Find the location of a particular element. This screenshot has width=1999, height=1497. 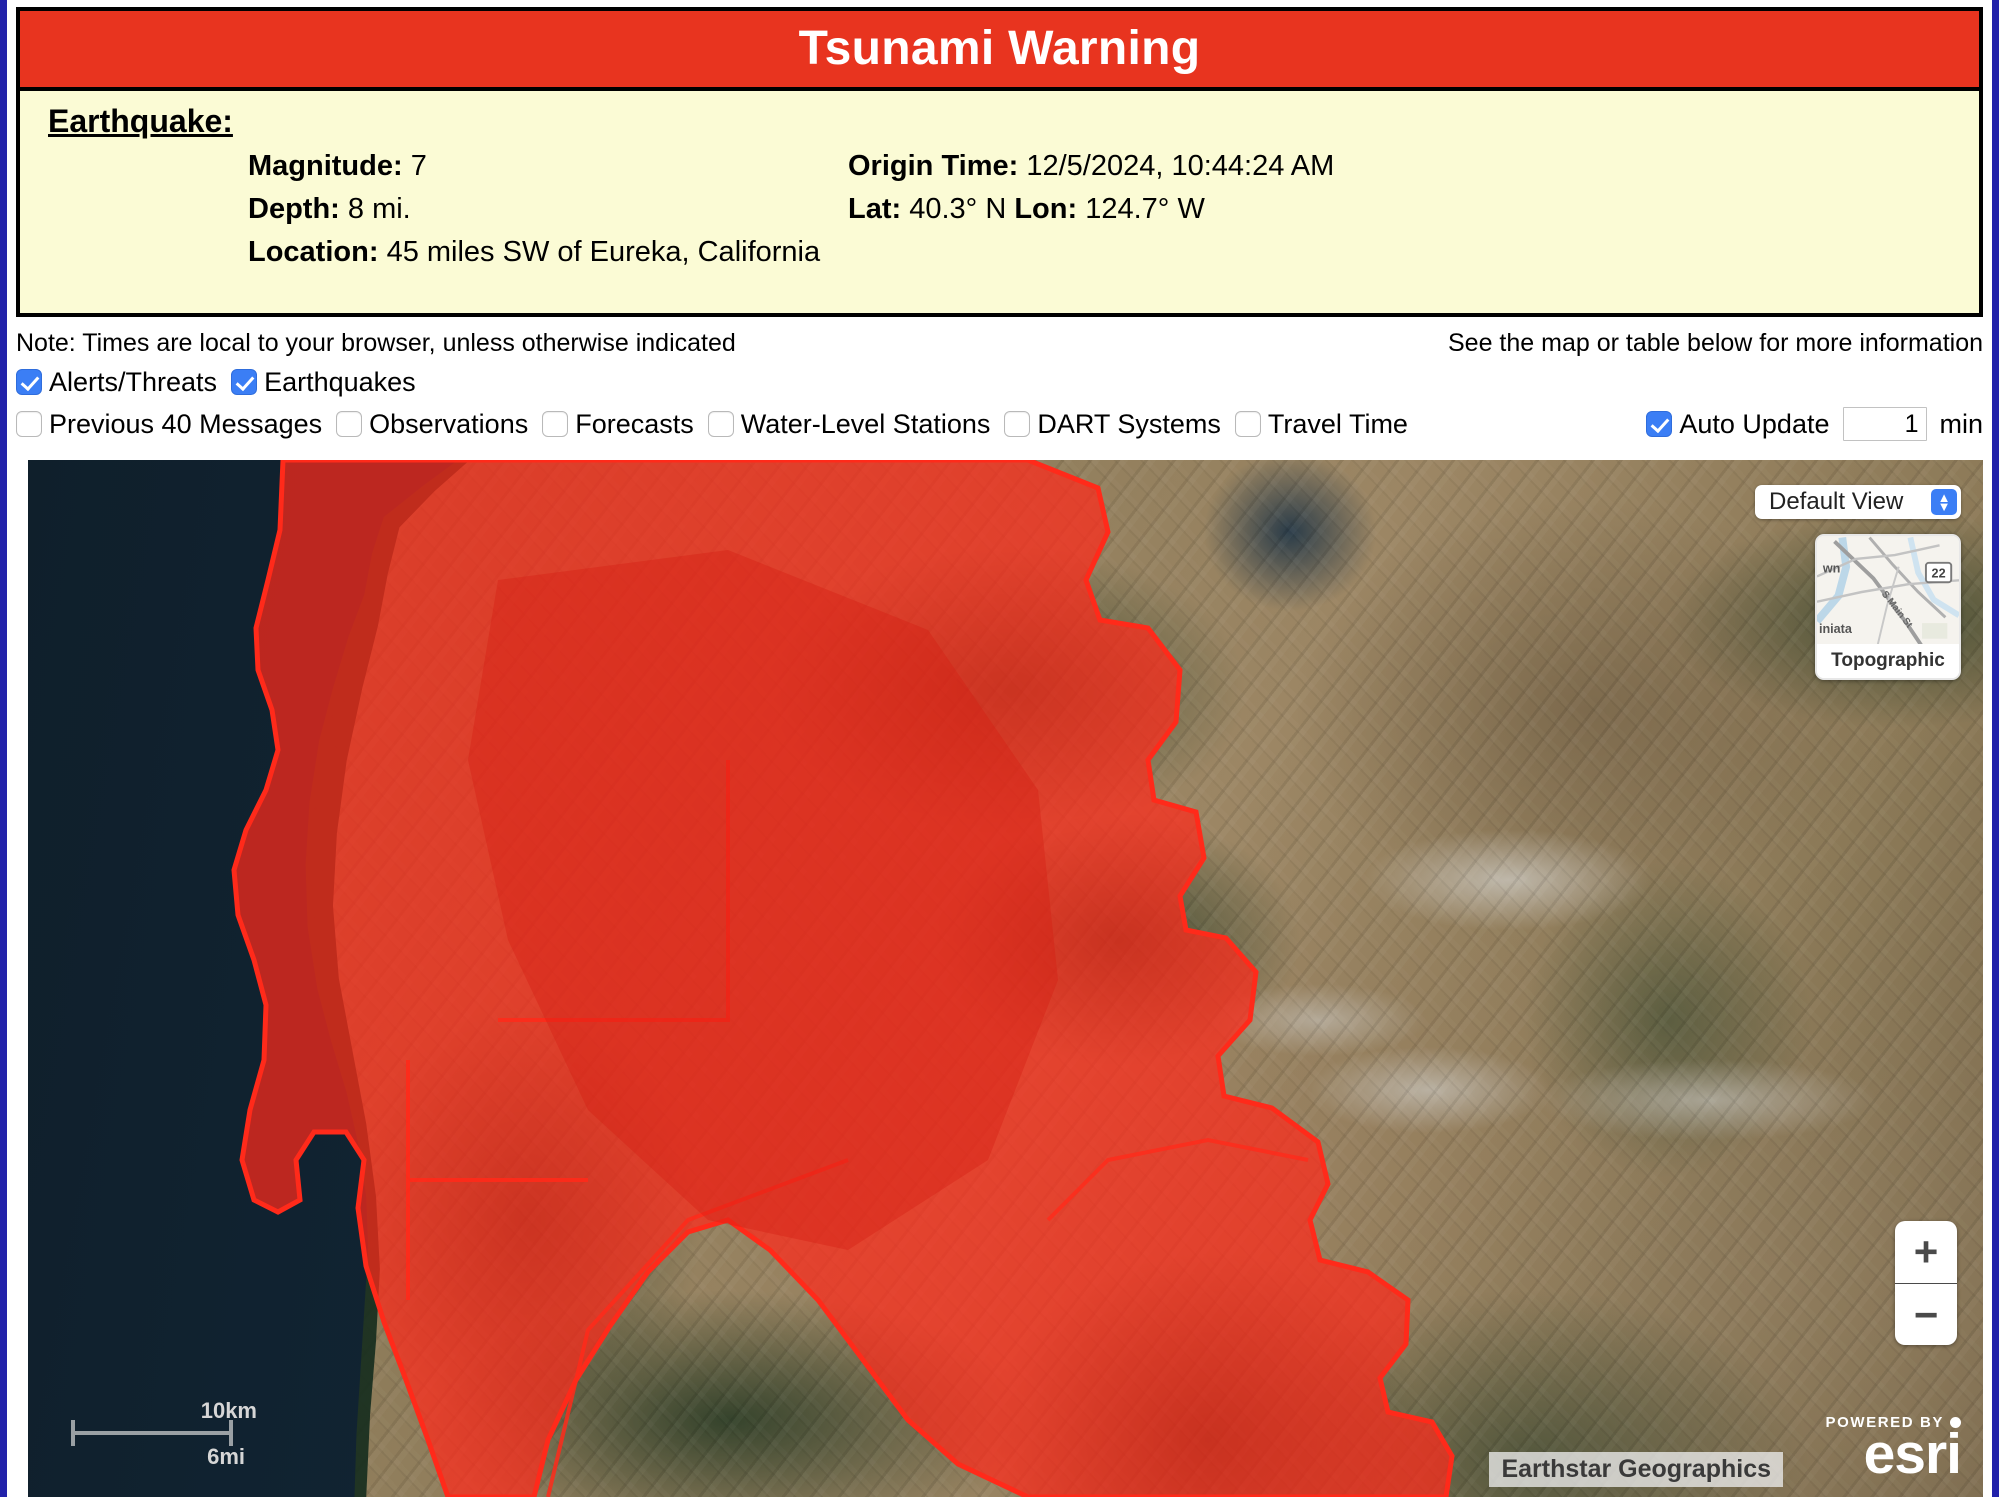

thumb-place-left: wn is located at coordinates (1831, 569).